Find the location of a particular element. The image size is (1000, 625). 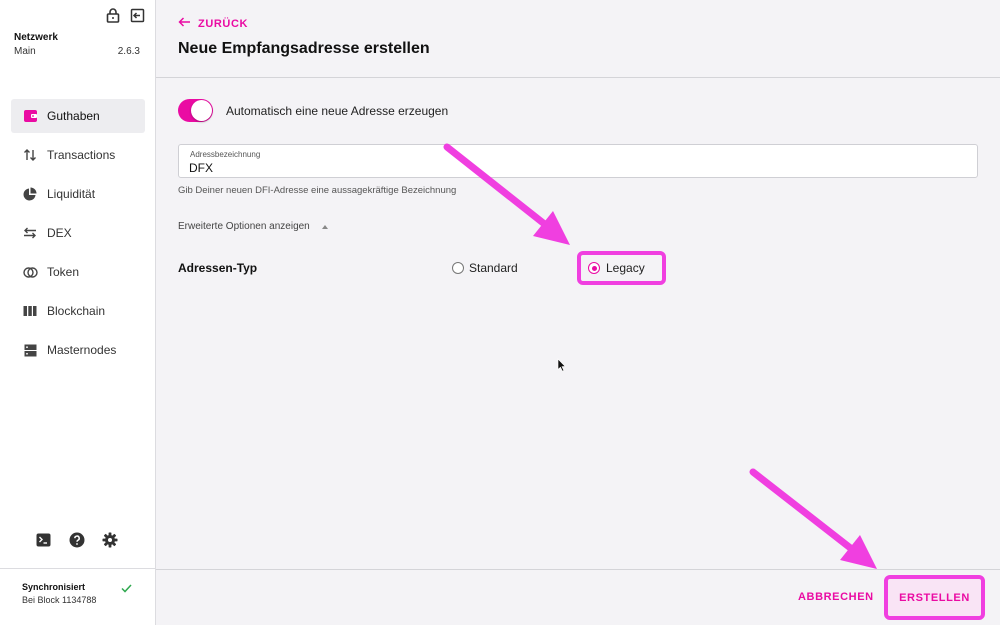

pie-chart-icon is located at coordinates (30, 194).